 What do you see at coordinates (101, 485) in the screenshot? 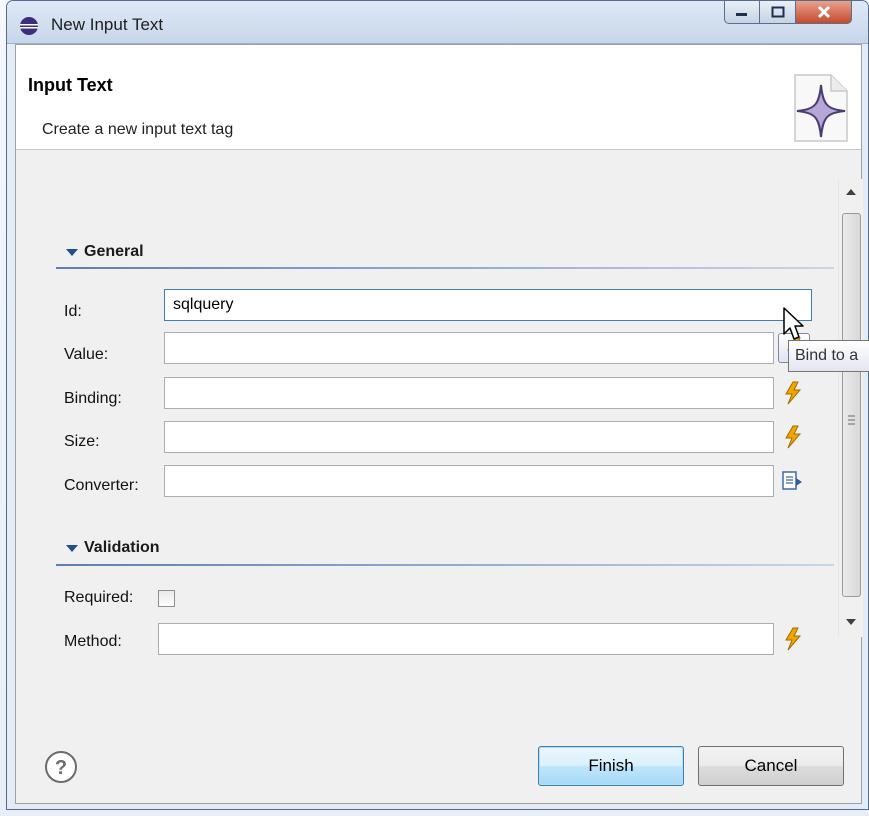
I see `converter-label: Converter:` at bounding box center [101, 485].